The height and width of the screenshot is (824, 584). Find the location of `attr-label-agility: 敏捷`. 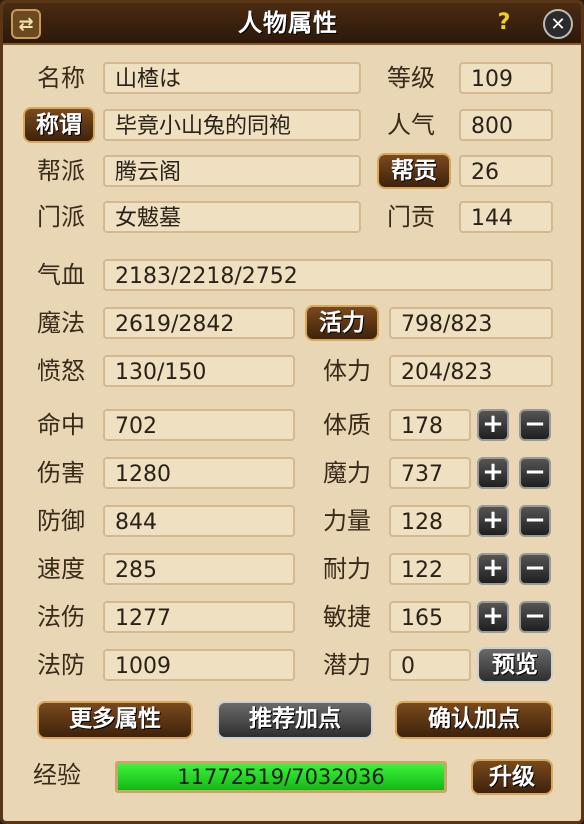

attr-label-agility: 敏捷 is located at coordinates (347, 617).